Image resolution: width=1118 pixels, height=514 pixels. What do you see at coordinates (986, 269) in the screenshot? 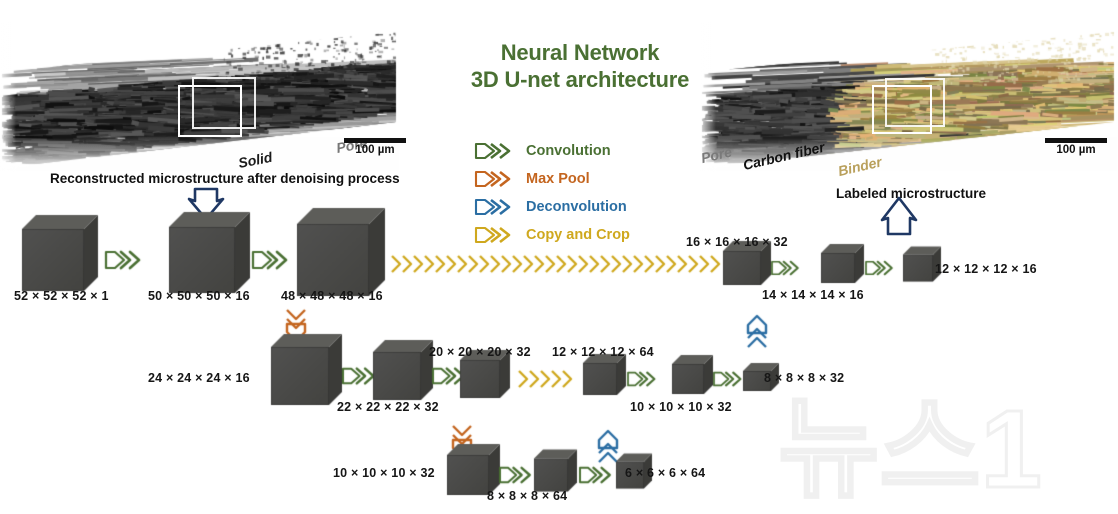
I see `dim-row1-5: 12 × 12 × 12 × 16` at bounding box center [986, 269].